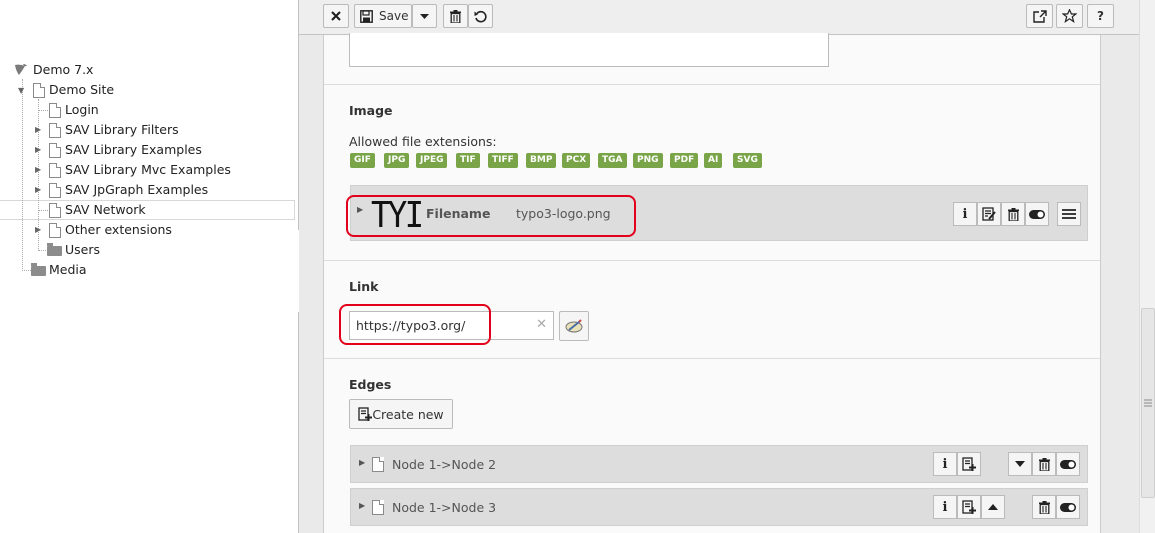 Image resolution: width=1155 pixels, height=533 pixels. What do you see at coordinates (589, 50) in the screenshot?
I see `textarea-field` at bounding box center [589, 50].